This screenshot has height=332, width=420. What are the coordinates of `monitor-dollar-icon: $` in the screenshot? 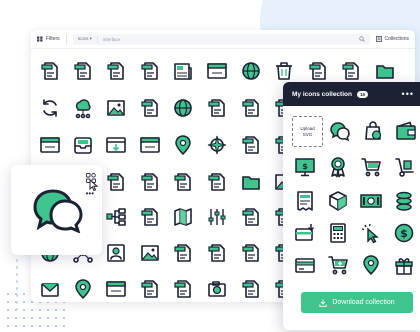 It's located at (305, 167).